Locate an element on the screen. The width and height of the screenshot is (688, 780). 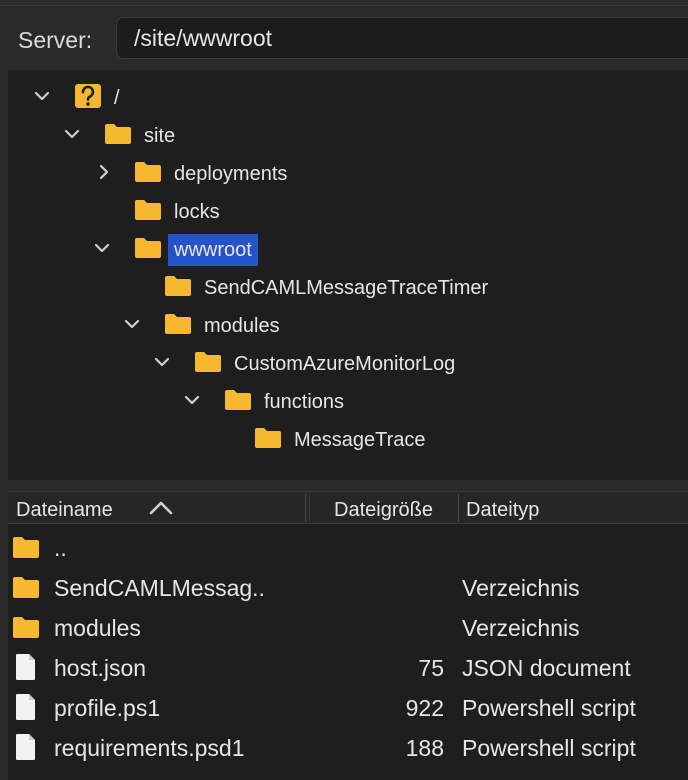
file-size: 922 is located at coordinates (424, 708).